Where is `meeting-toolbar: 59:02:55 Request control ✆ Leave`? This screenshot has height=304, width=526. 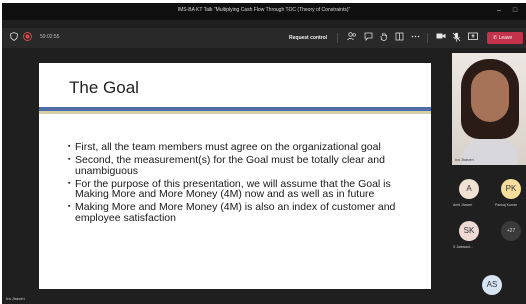
meeting-toolbar: 59:02:55 Request control ✆ Leave is located at coordinates (264, 38).